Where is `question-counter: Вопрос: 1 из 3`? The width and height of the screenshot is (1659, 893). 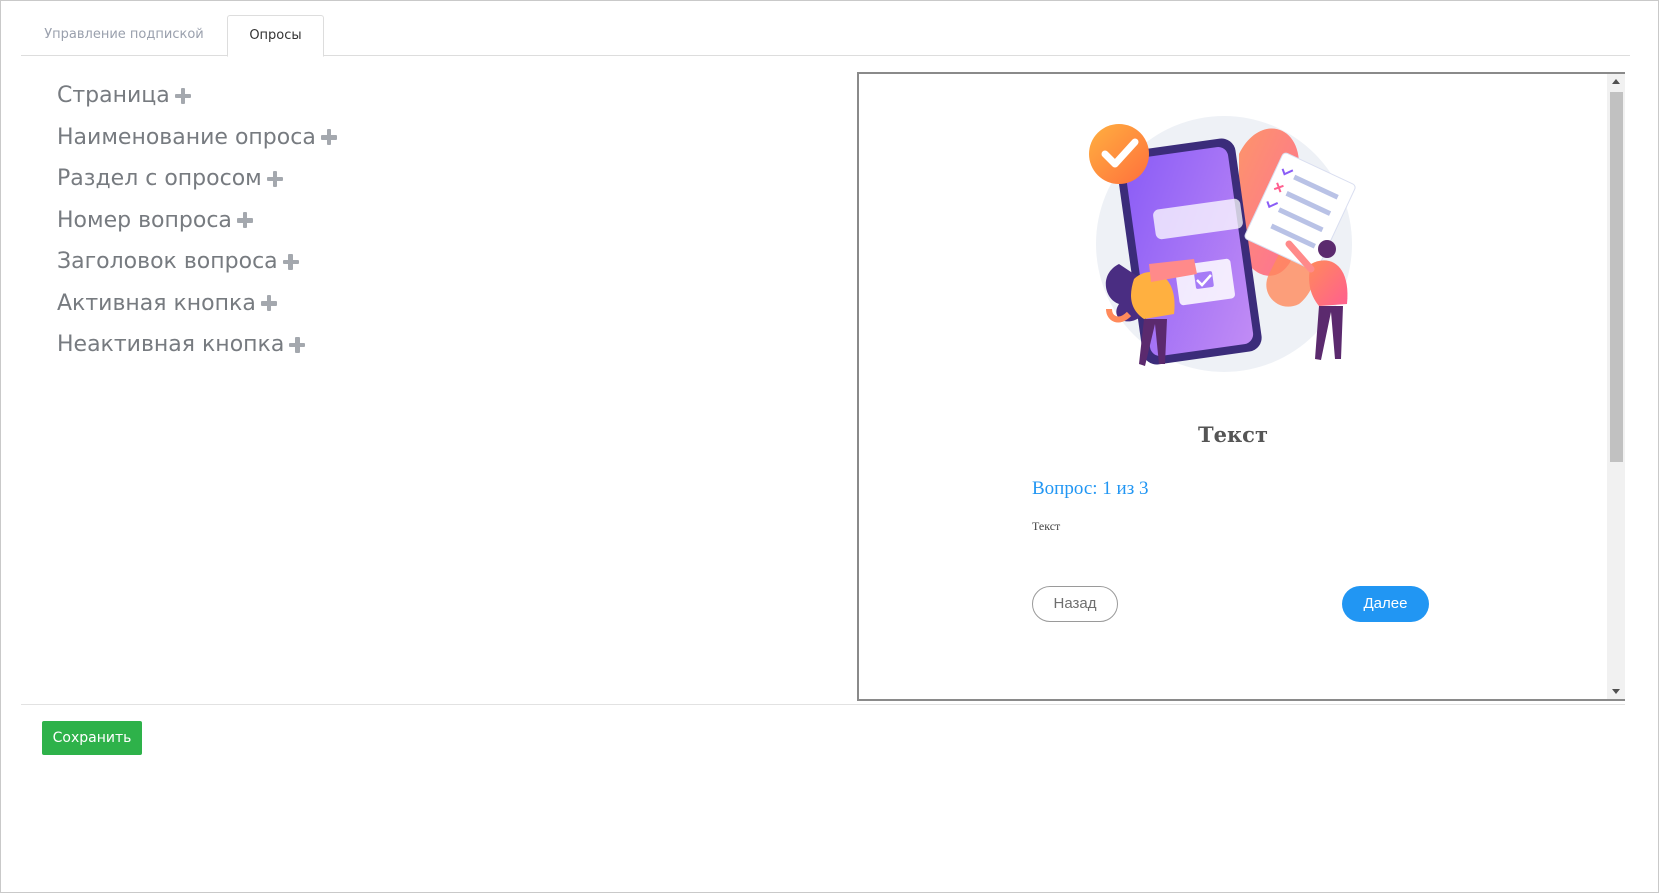 question-counter: Вопрос: 1 из 3 is located at coordinates (1090, 488).